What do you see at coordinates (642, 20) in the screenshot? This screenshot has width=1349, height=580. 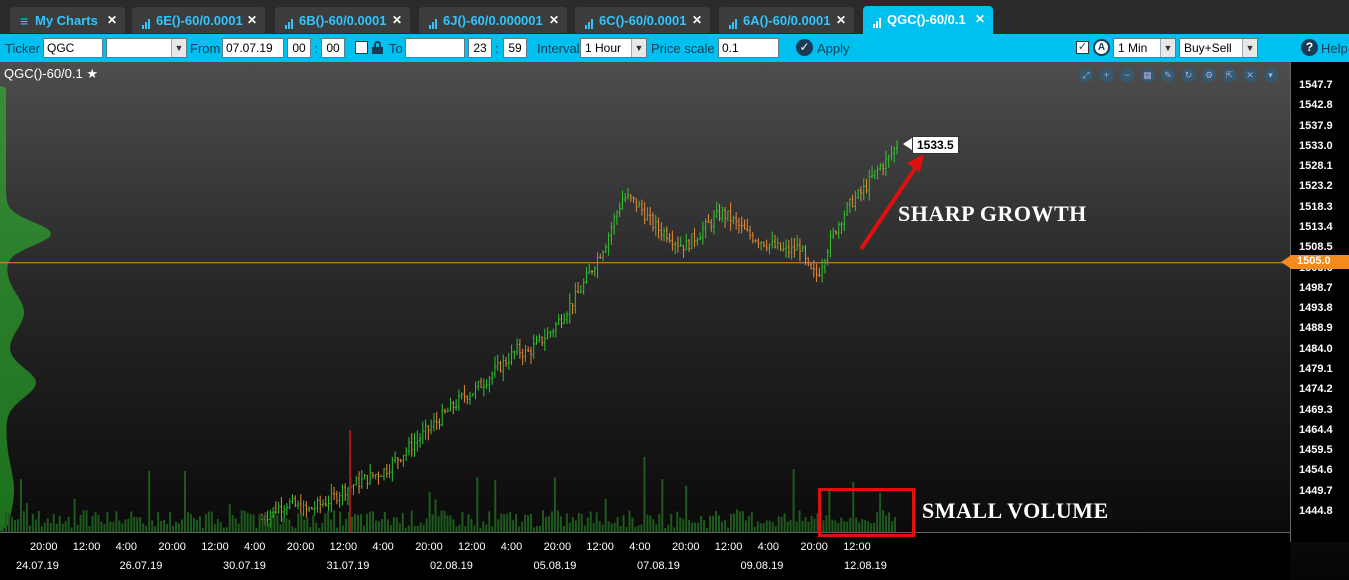 I see `tab-4: 6C()-60/0.0001 ✕` at bounding box center [642, 20].